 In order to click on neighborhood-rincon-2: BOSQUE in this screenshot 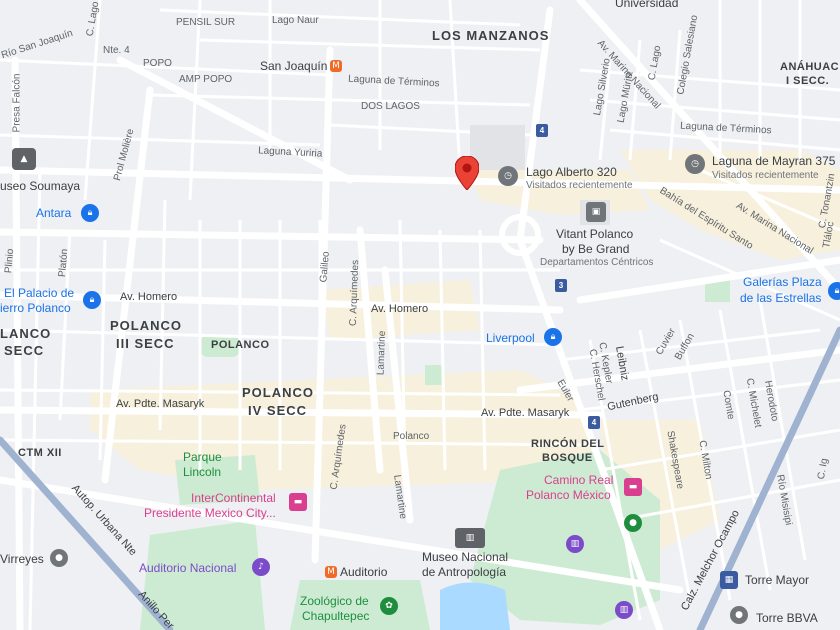, I will do `click(567, 458)`.